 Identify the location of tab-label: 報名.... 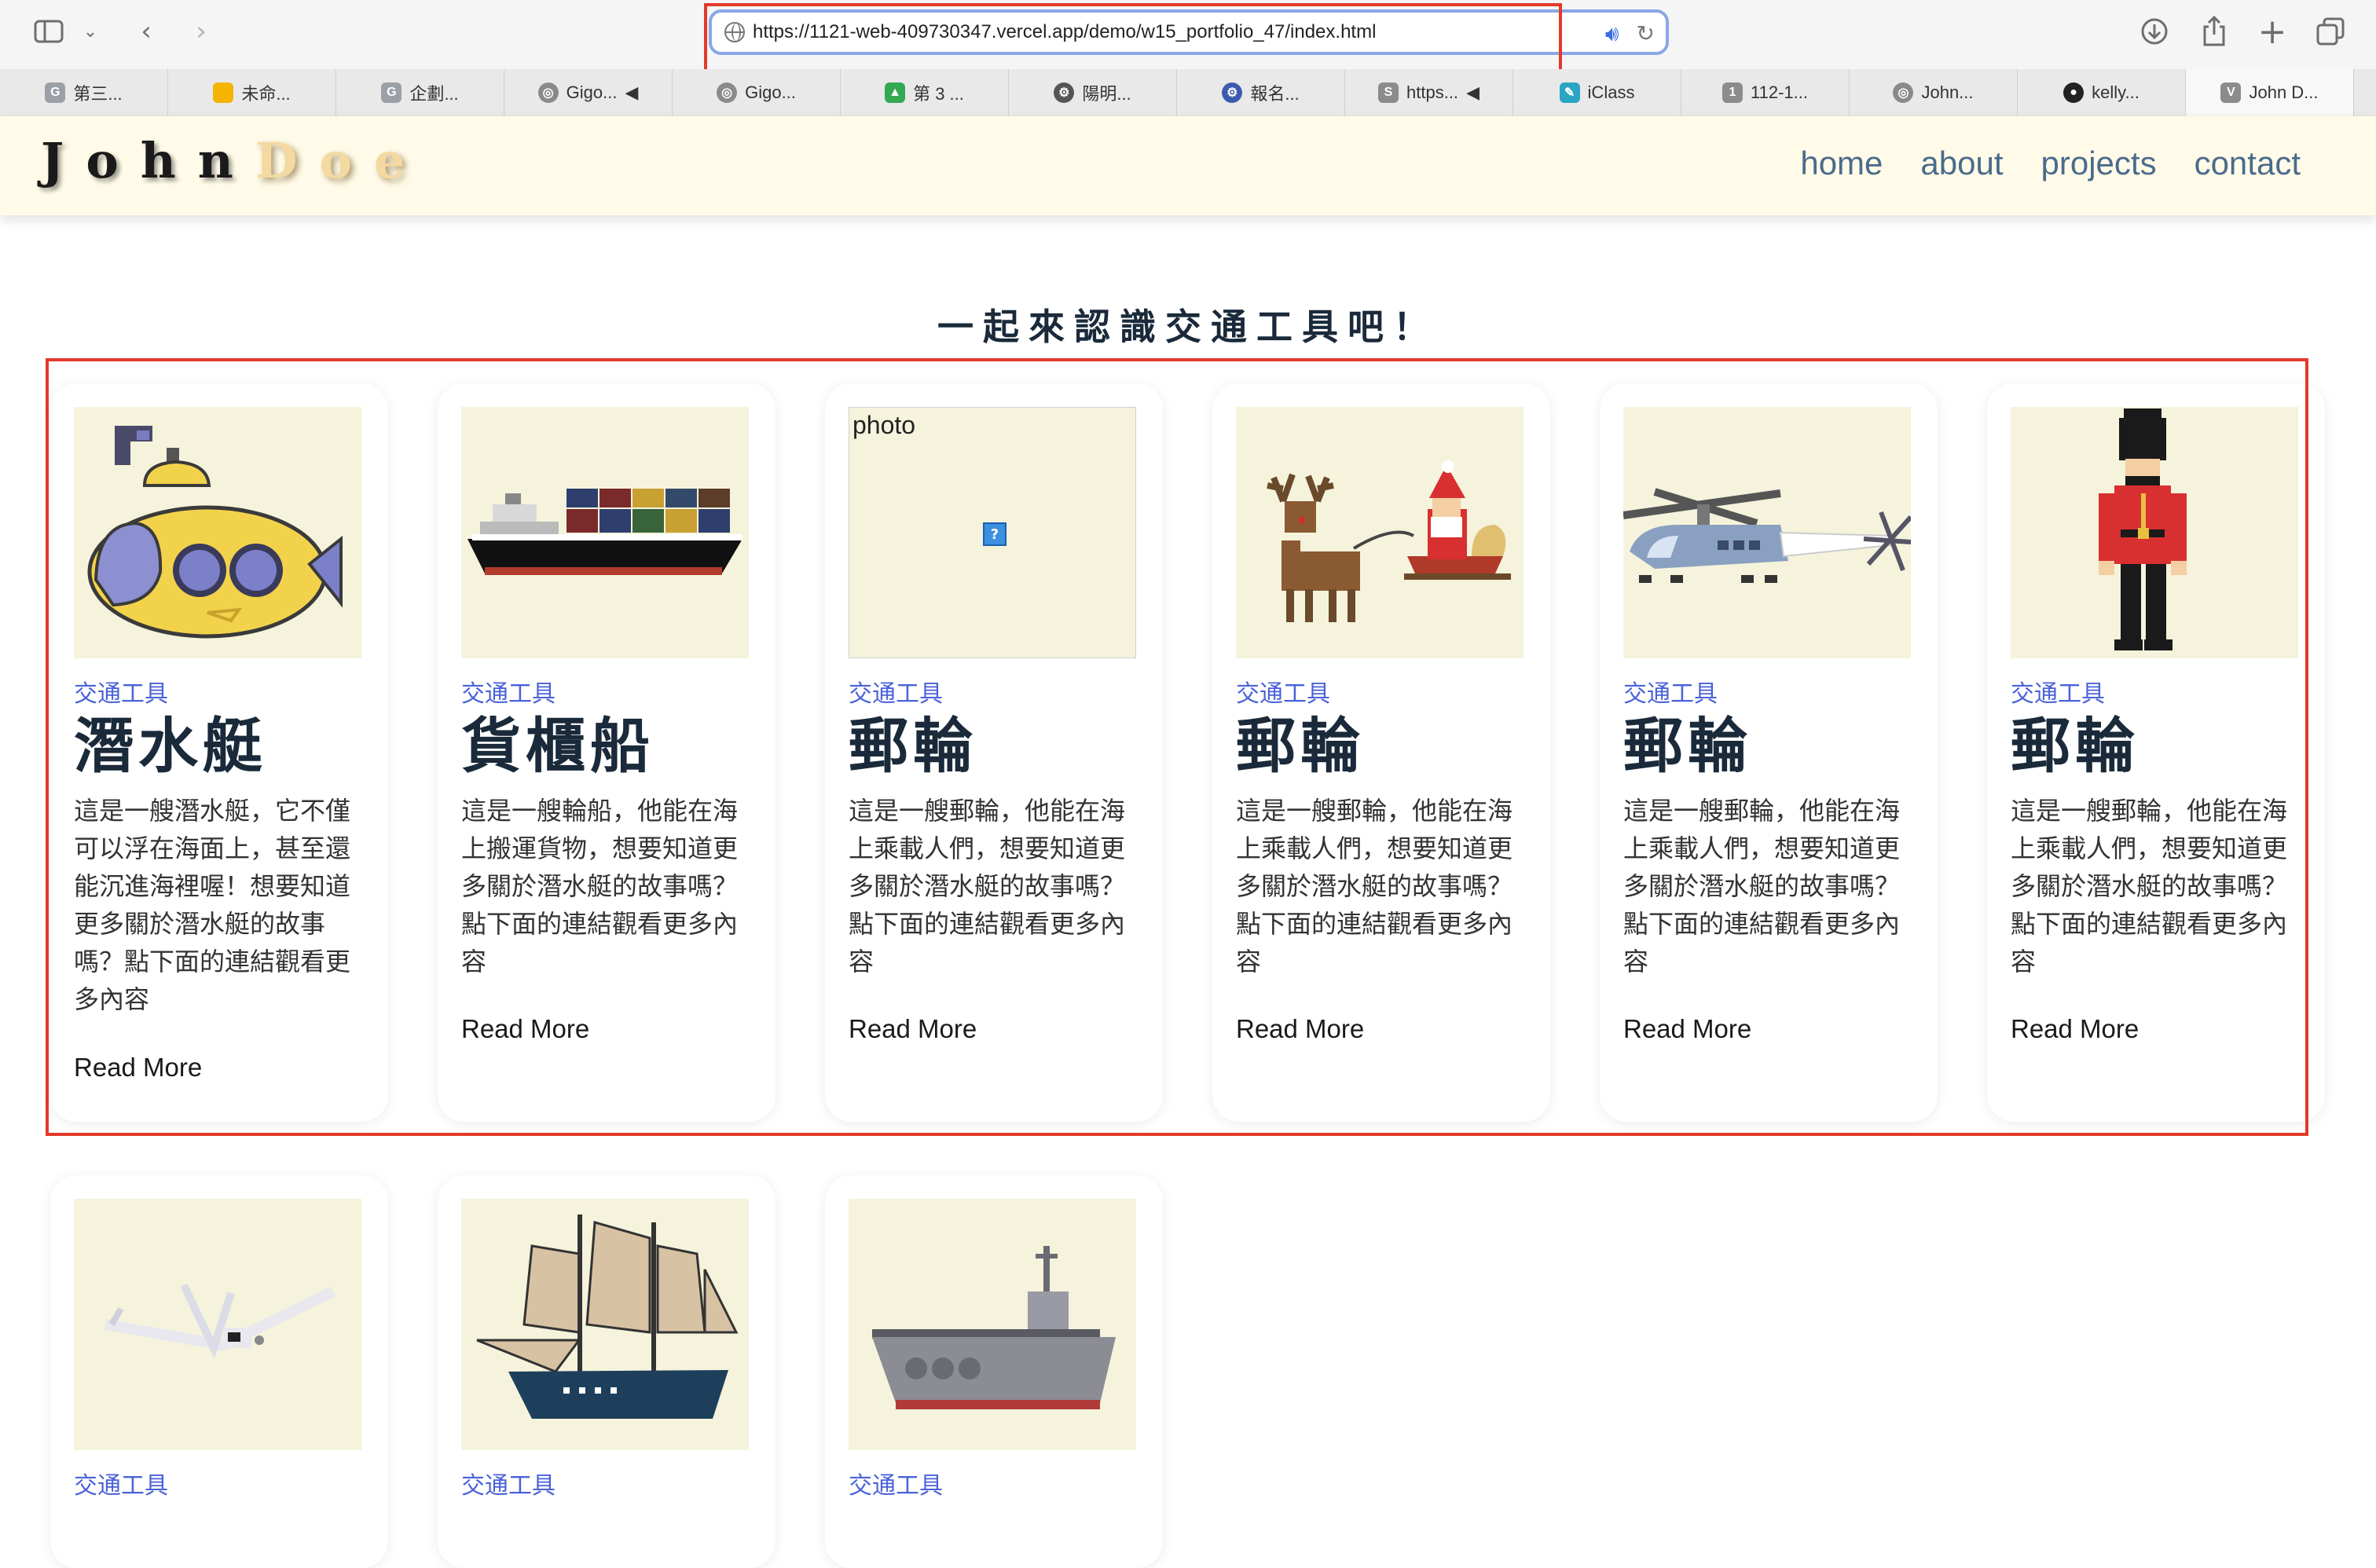
(1275, 94).